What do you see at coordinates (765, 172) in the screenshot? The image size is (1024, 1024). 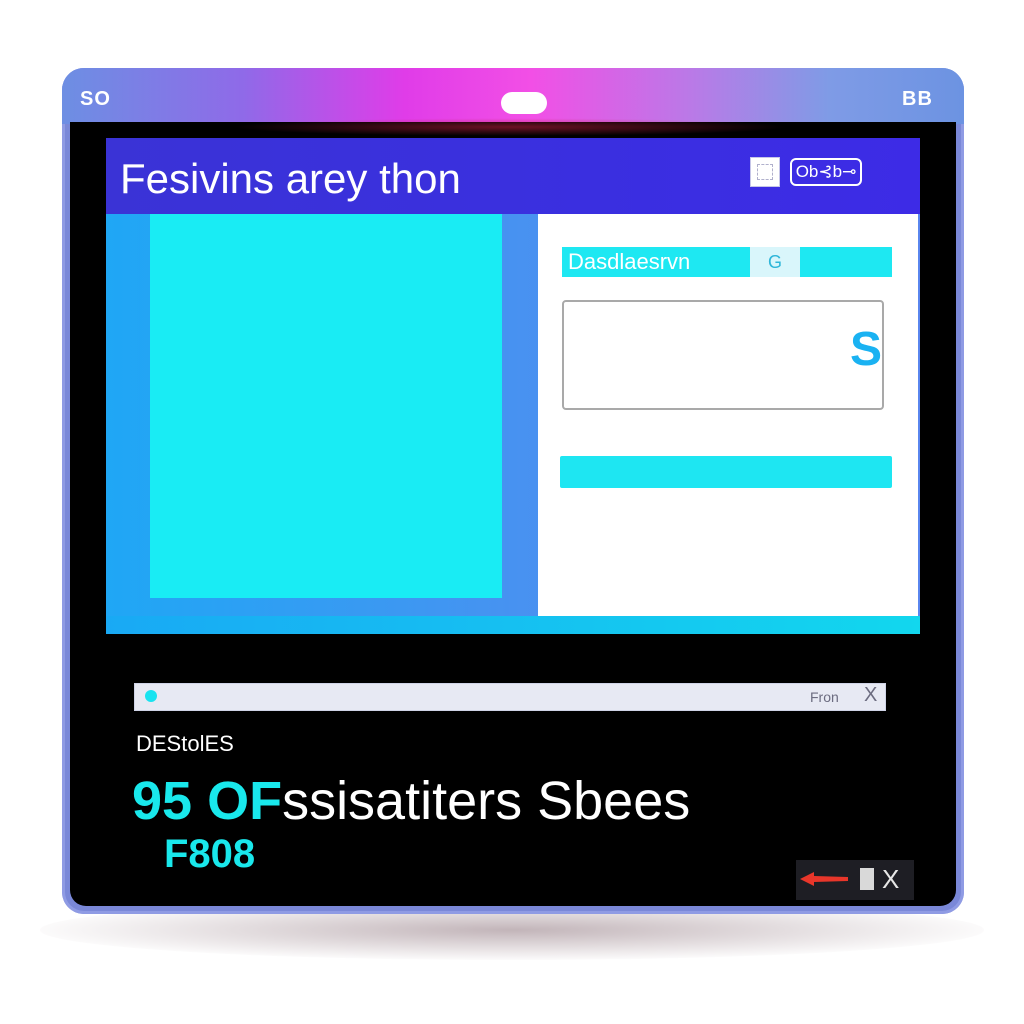 I see `header-image-icon` at bounding box center [765, 172].